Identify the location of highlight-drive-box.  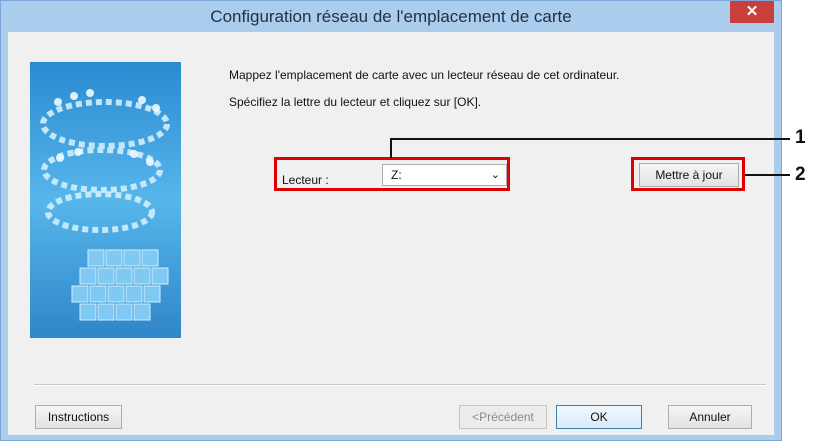
(392, 174).